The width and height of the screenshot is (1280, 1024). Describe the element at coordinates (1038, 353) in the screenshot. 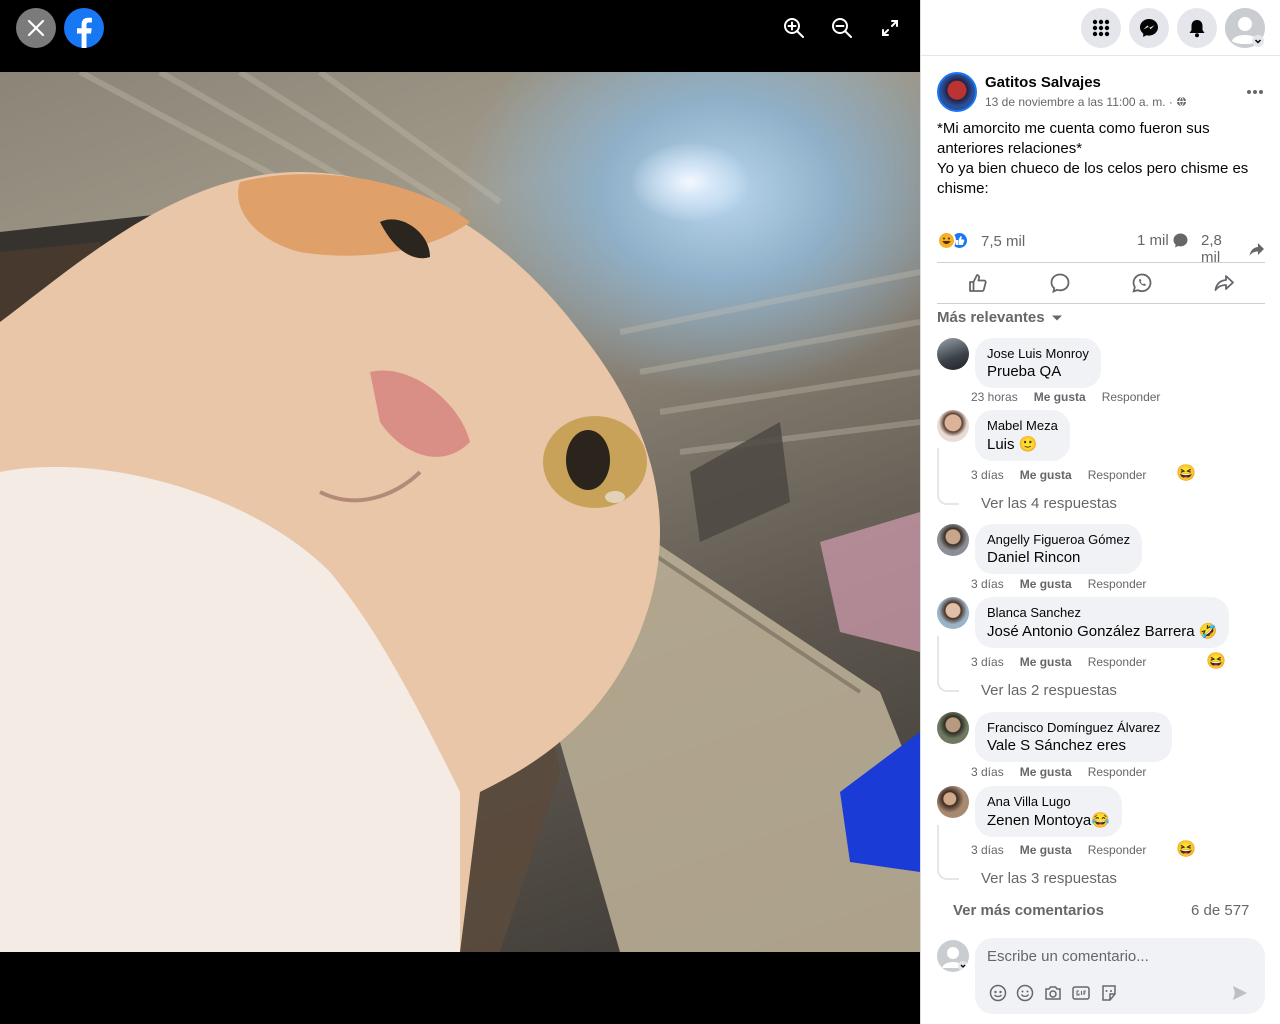

I see `comment-author: Jose Luis Monroy` at that location.